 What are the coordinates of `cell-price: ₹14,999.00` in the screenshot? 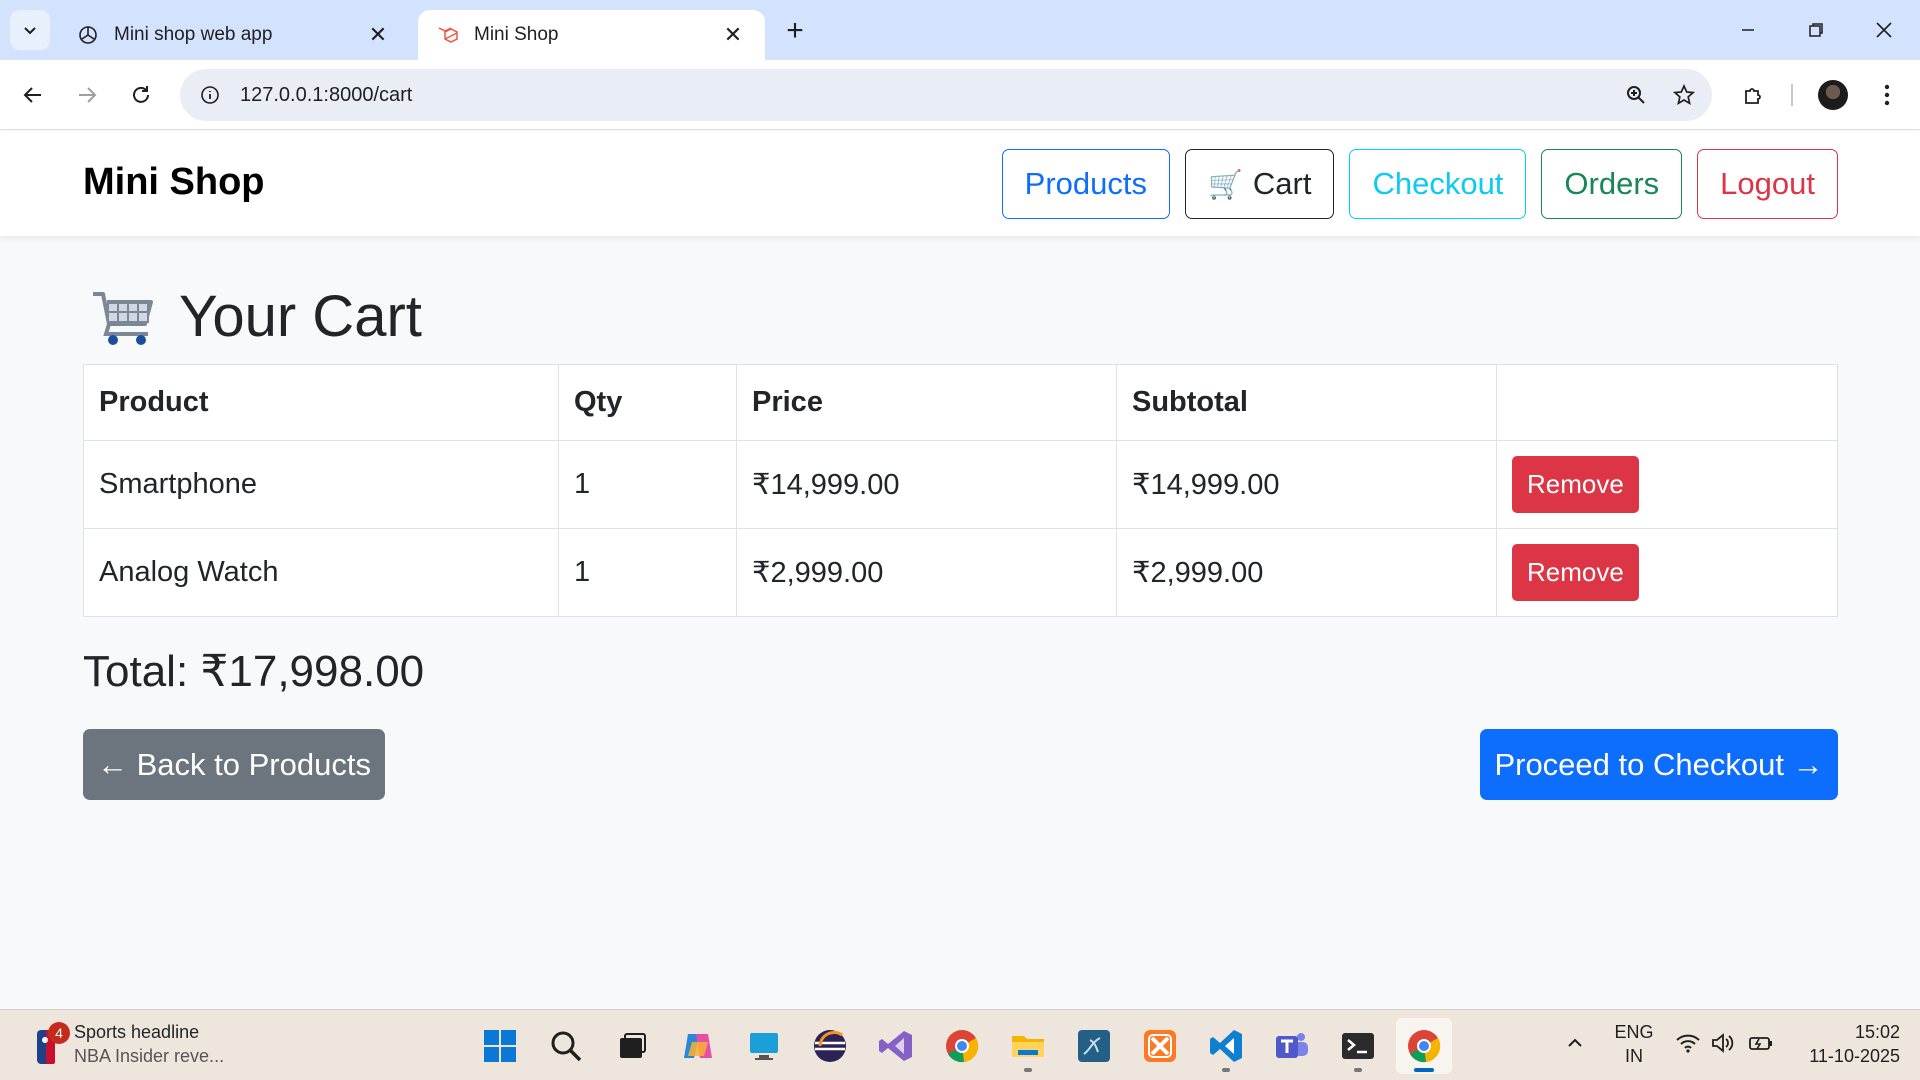 It's located at (926, 484).